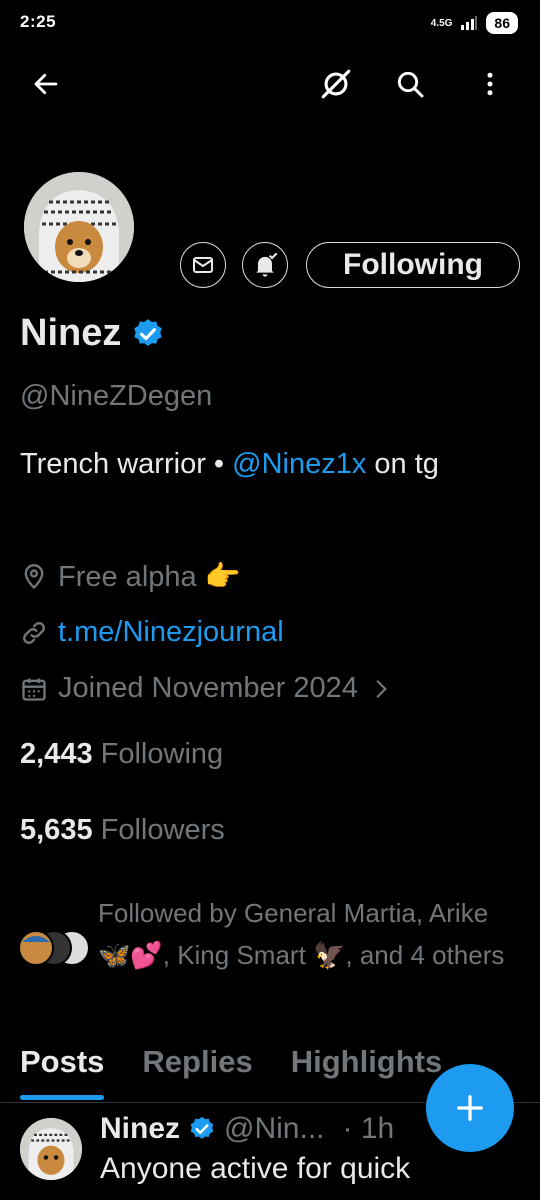 The image size is (540, 1200). I want to click on active-tab-indicator, so click(62, 1097).